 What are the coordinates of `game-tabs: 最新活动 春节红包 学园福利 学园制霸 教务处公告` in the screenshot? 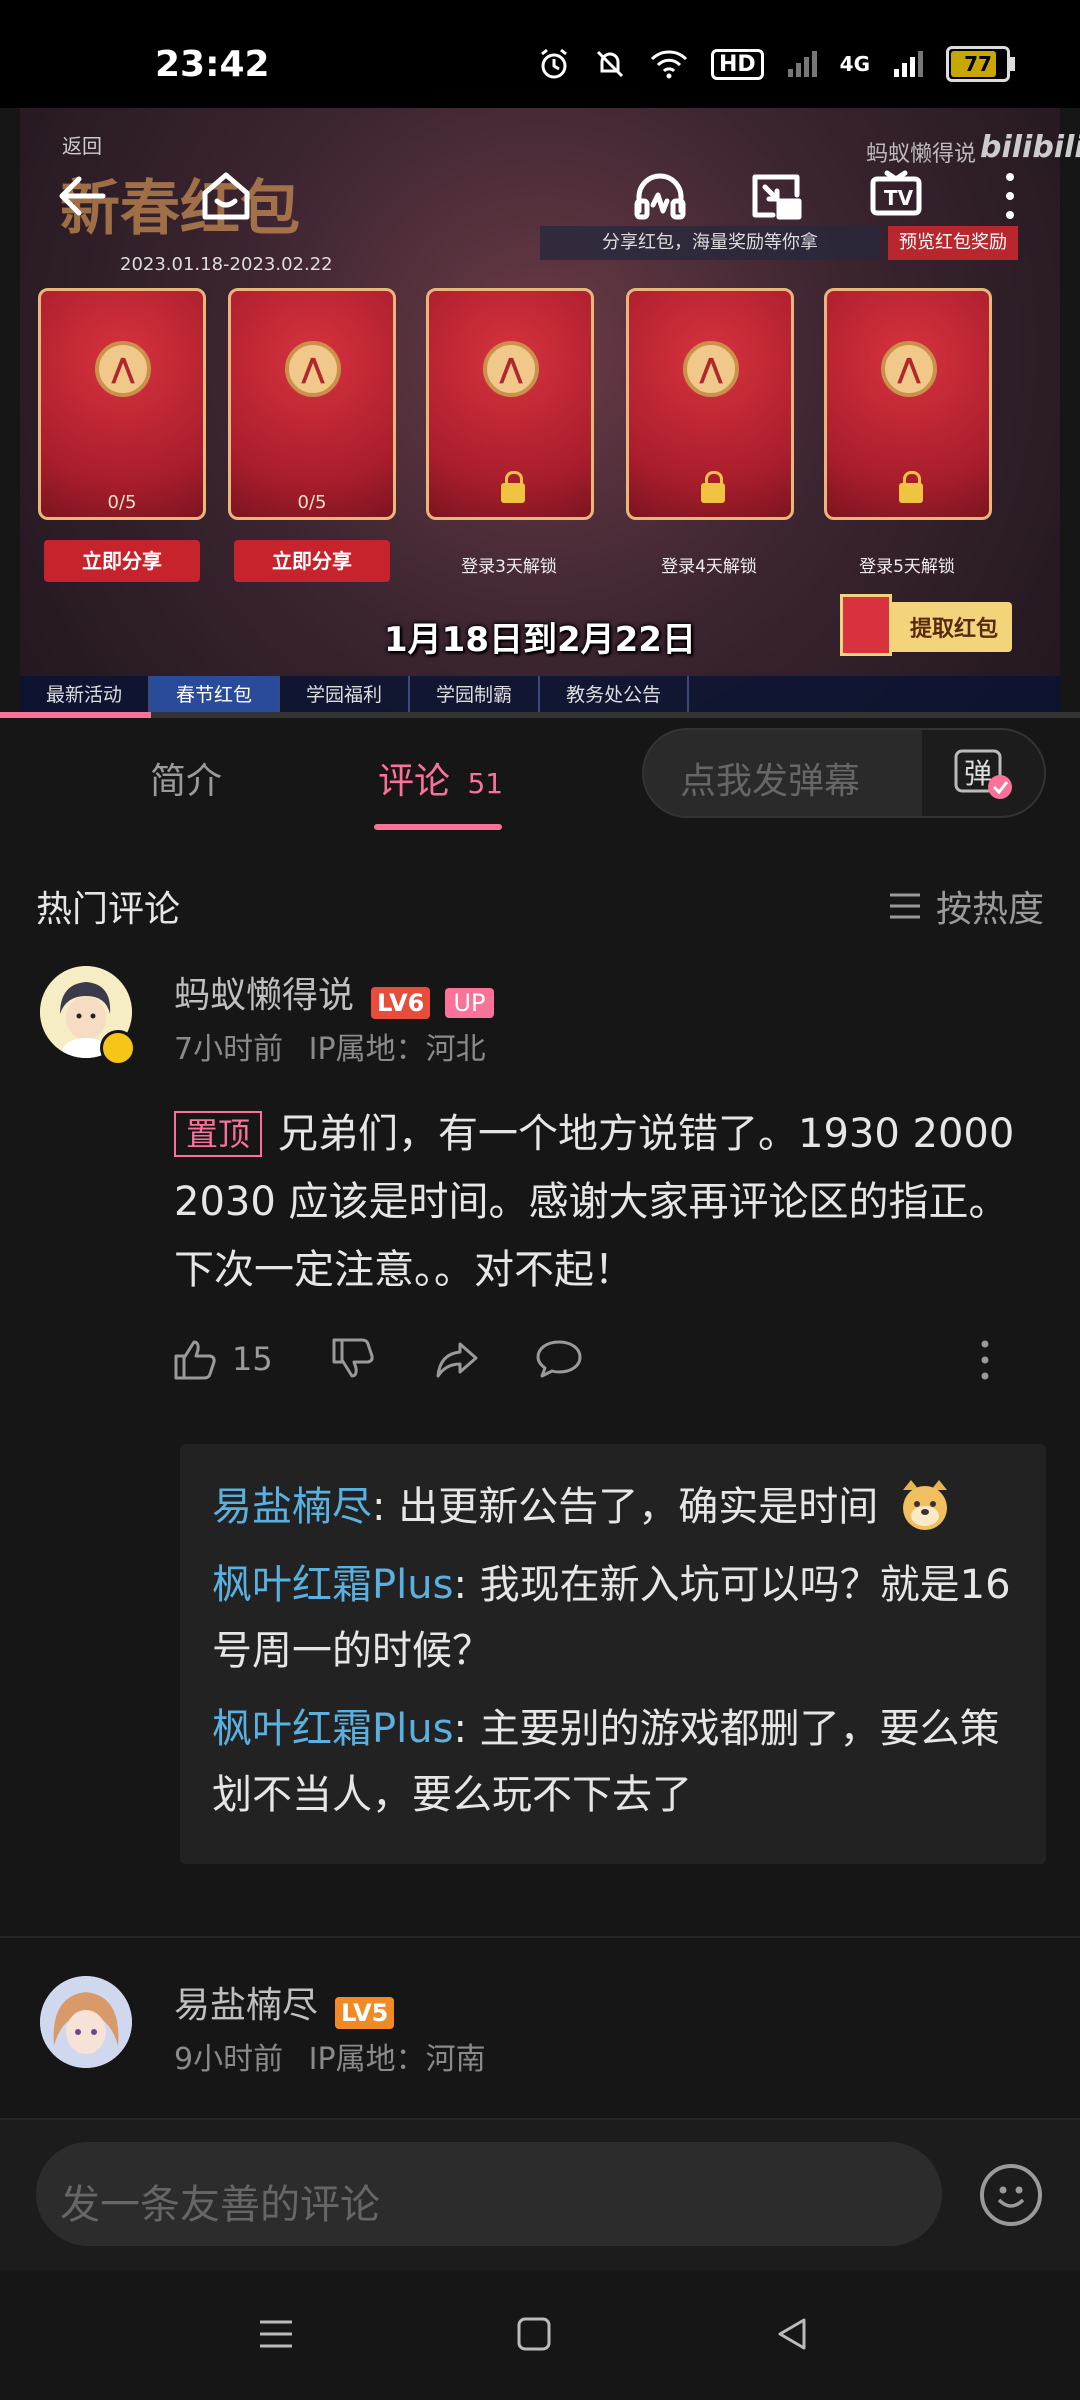 It's located at (540, 695).